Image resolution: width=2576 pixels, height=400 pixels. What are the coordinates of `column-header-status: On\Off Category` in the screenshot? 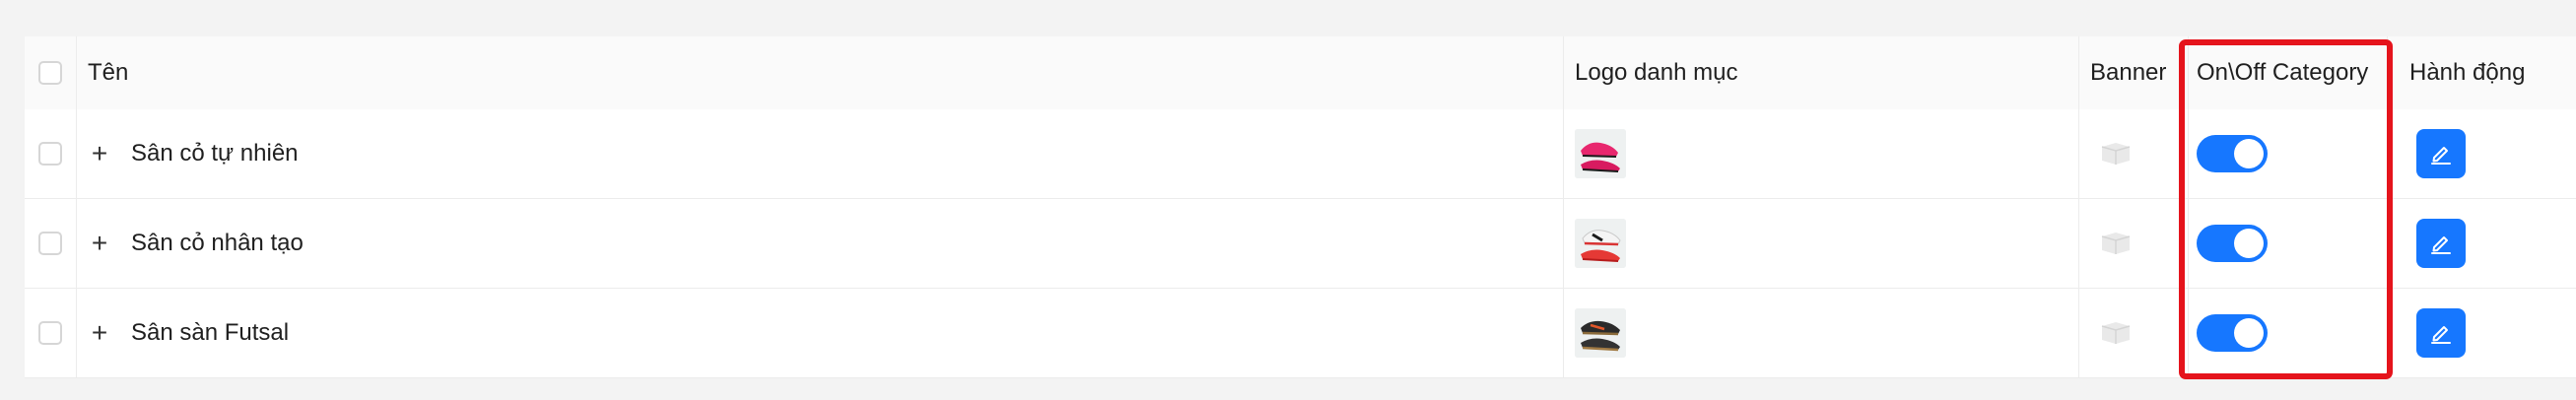 It's located at (2283, 72).